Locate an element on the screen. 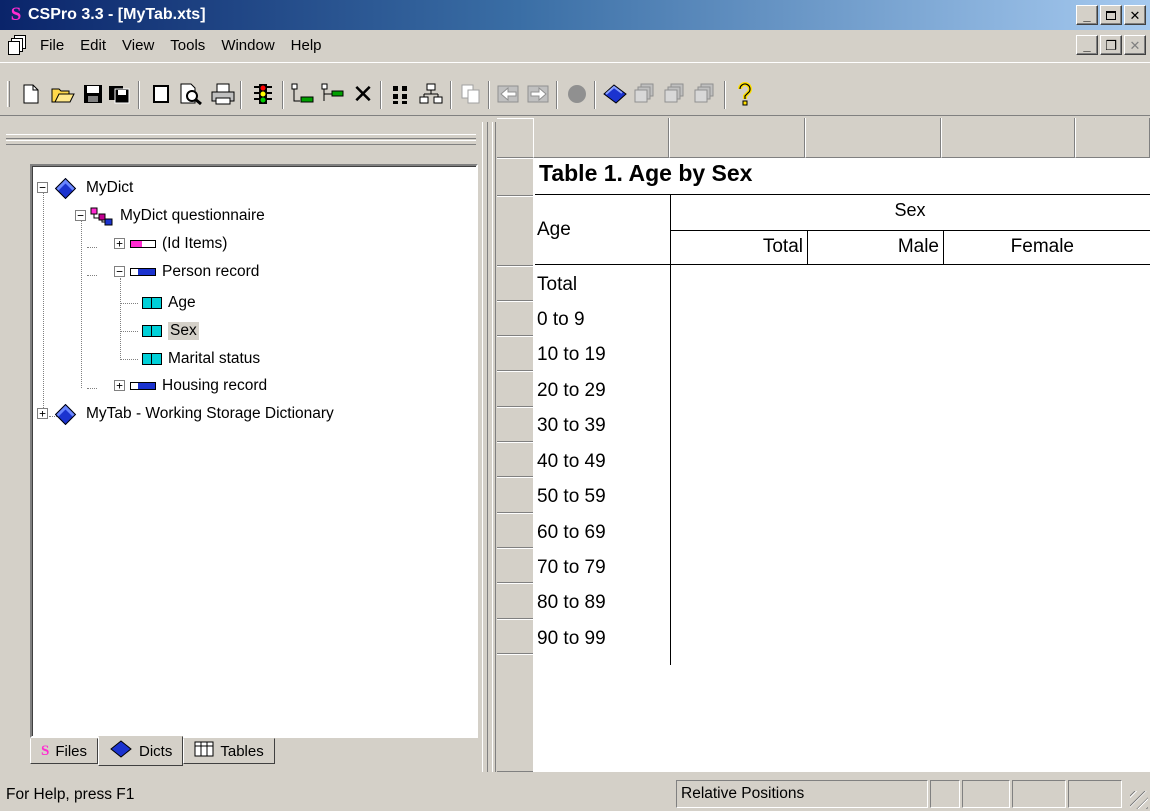 This screenshot has height=811, width=1150. stack2-icon is located at coordinates (675, 94).